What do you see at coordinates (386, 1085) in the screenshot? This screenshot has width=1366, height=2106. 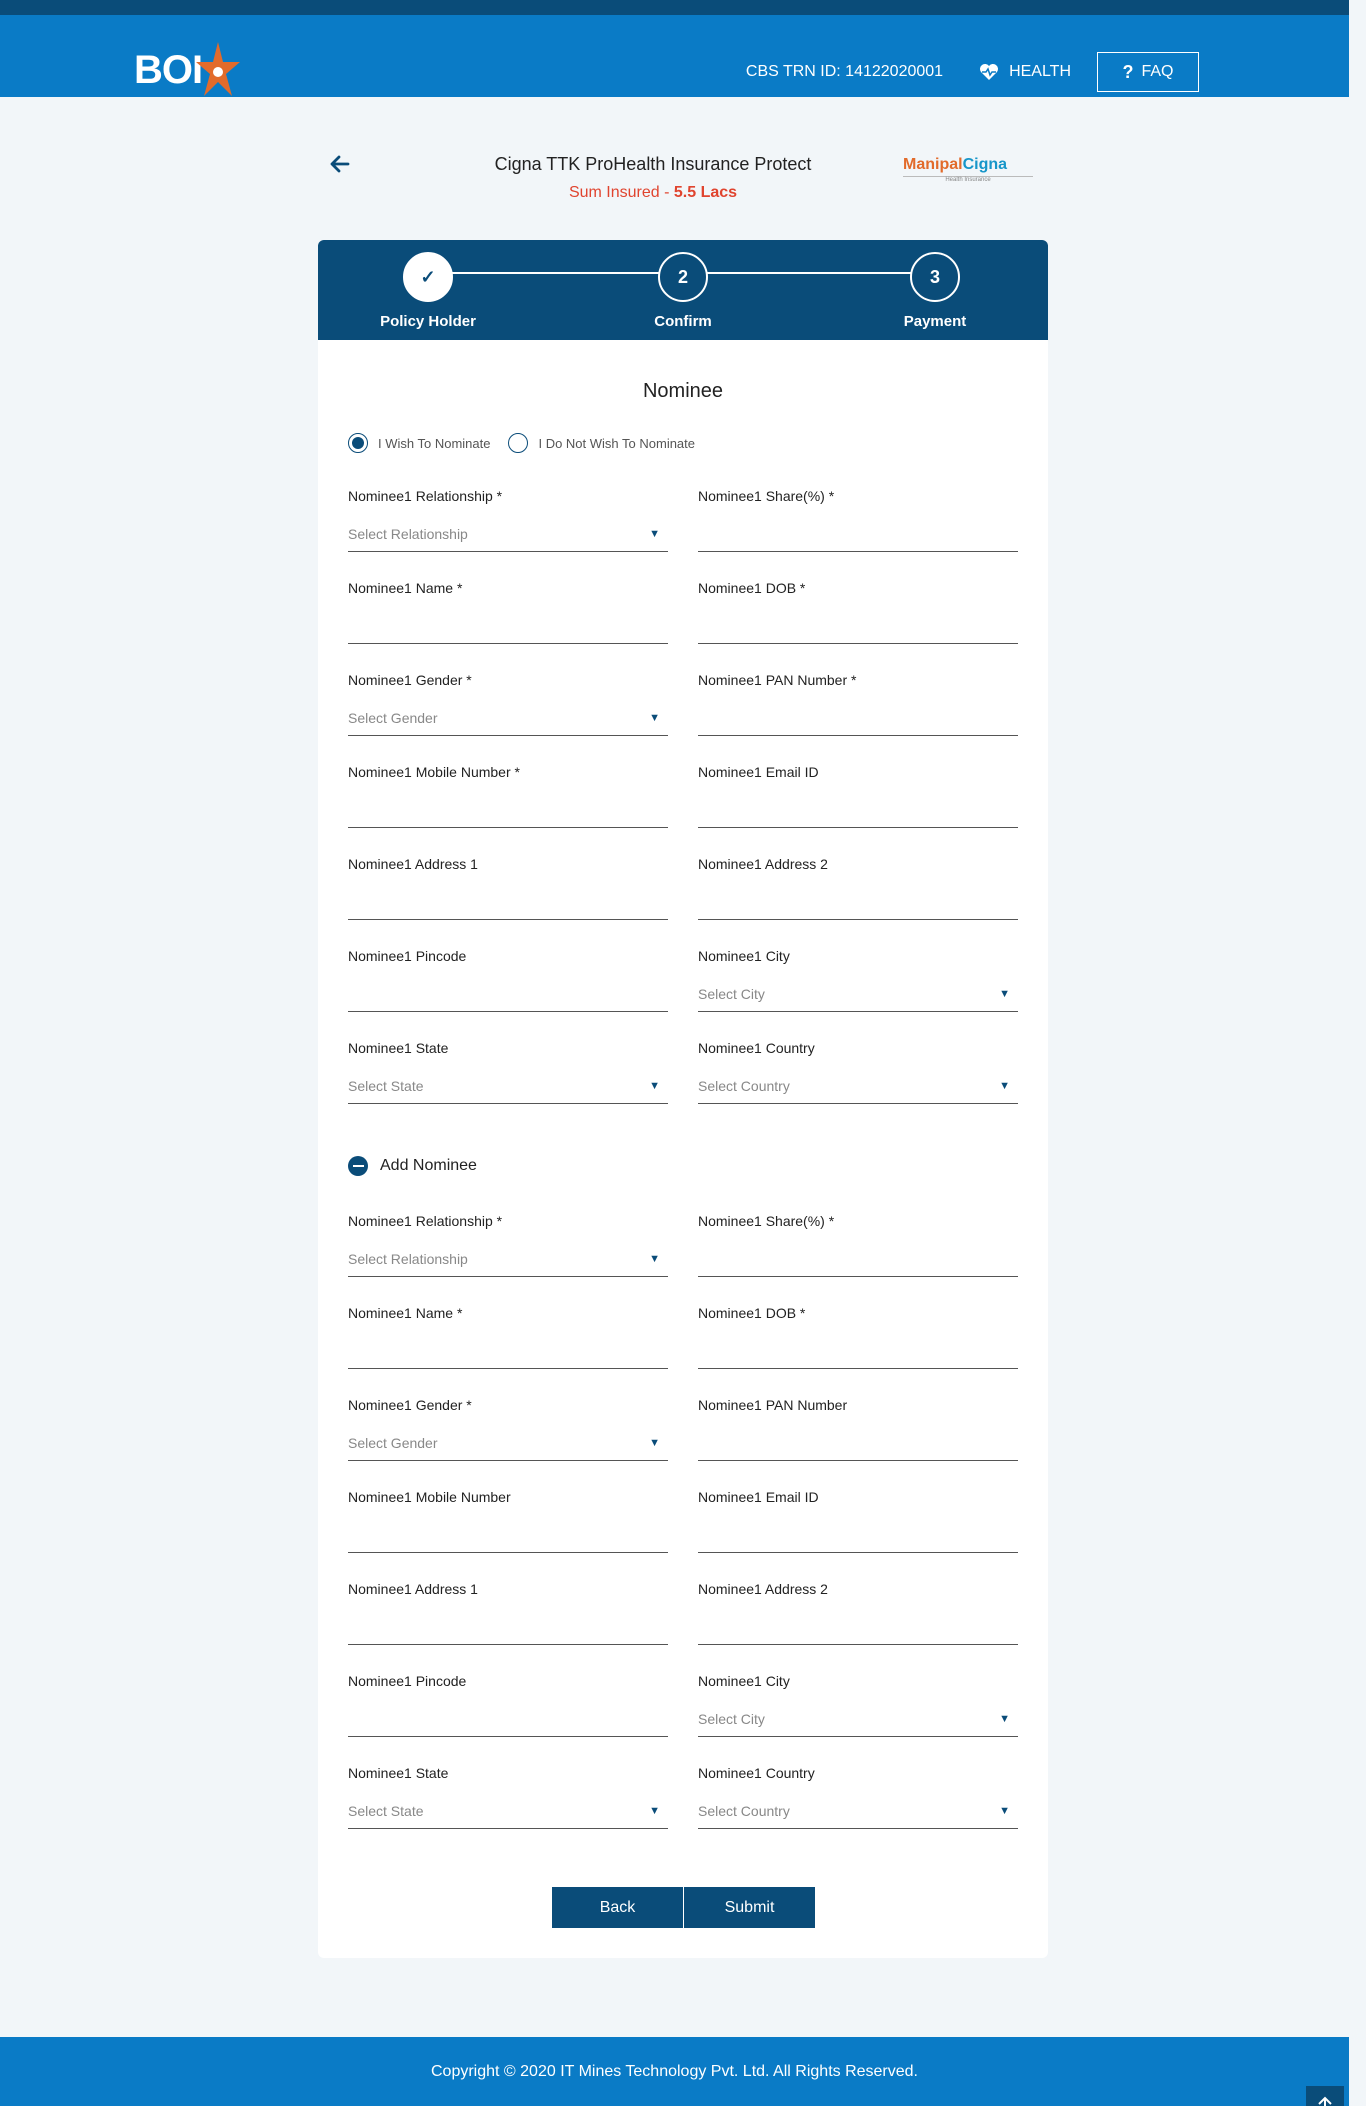 I see `select-placeholder: Select State` at bounding box center [386, 1085].